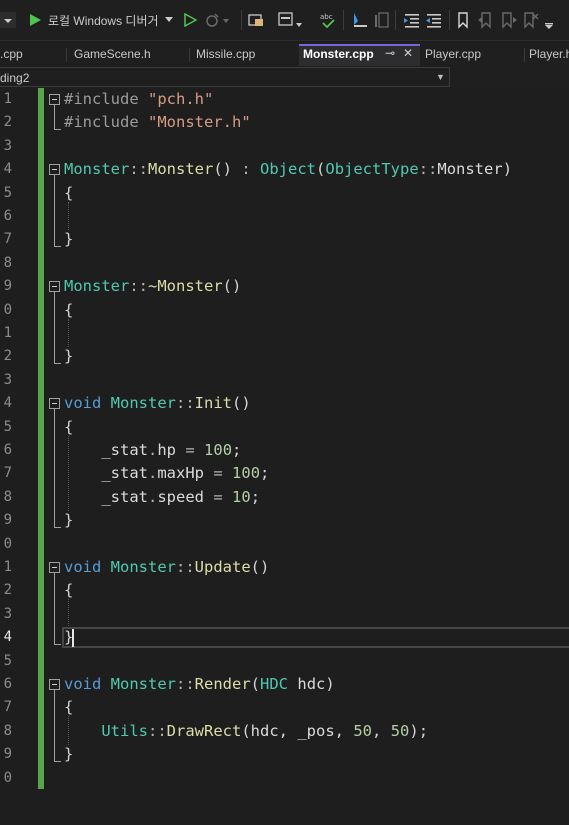  I want to click on function-token: Monster, so click(181, 169).